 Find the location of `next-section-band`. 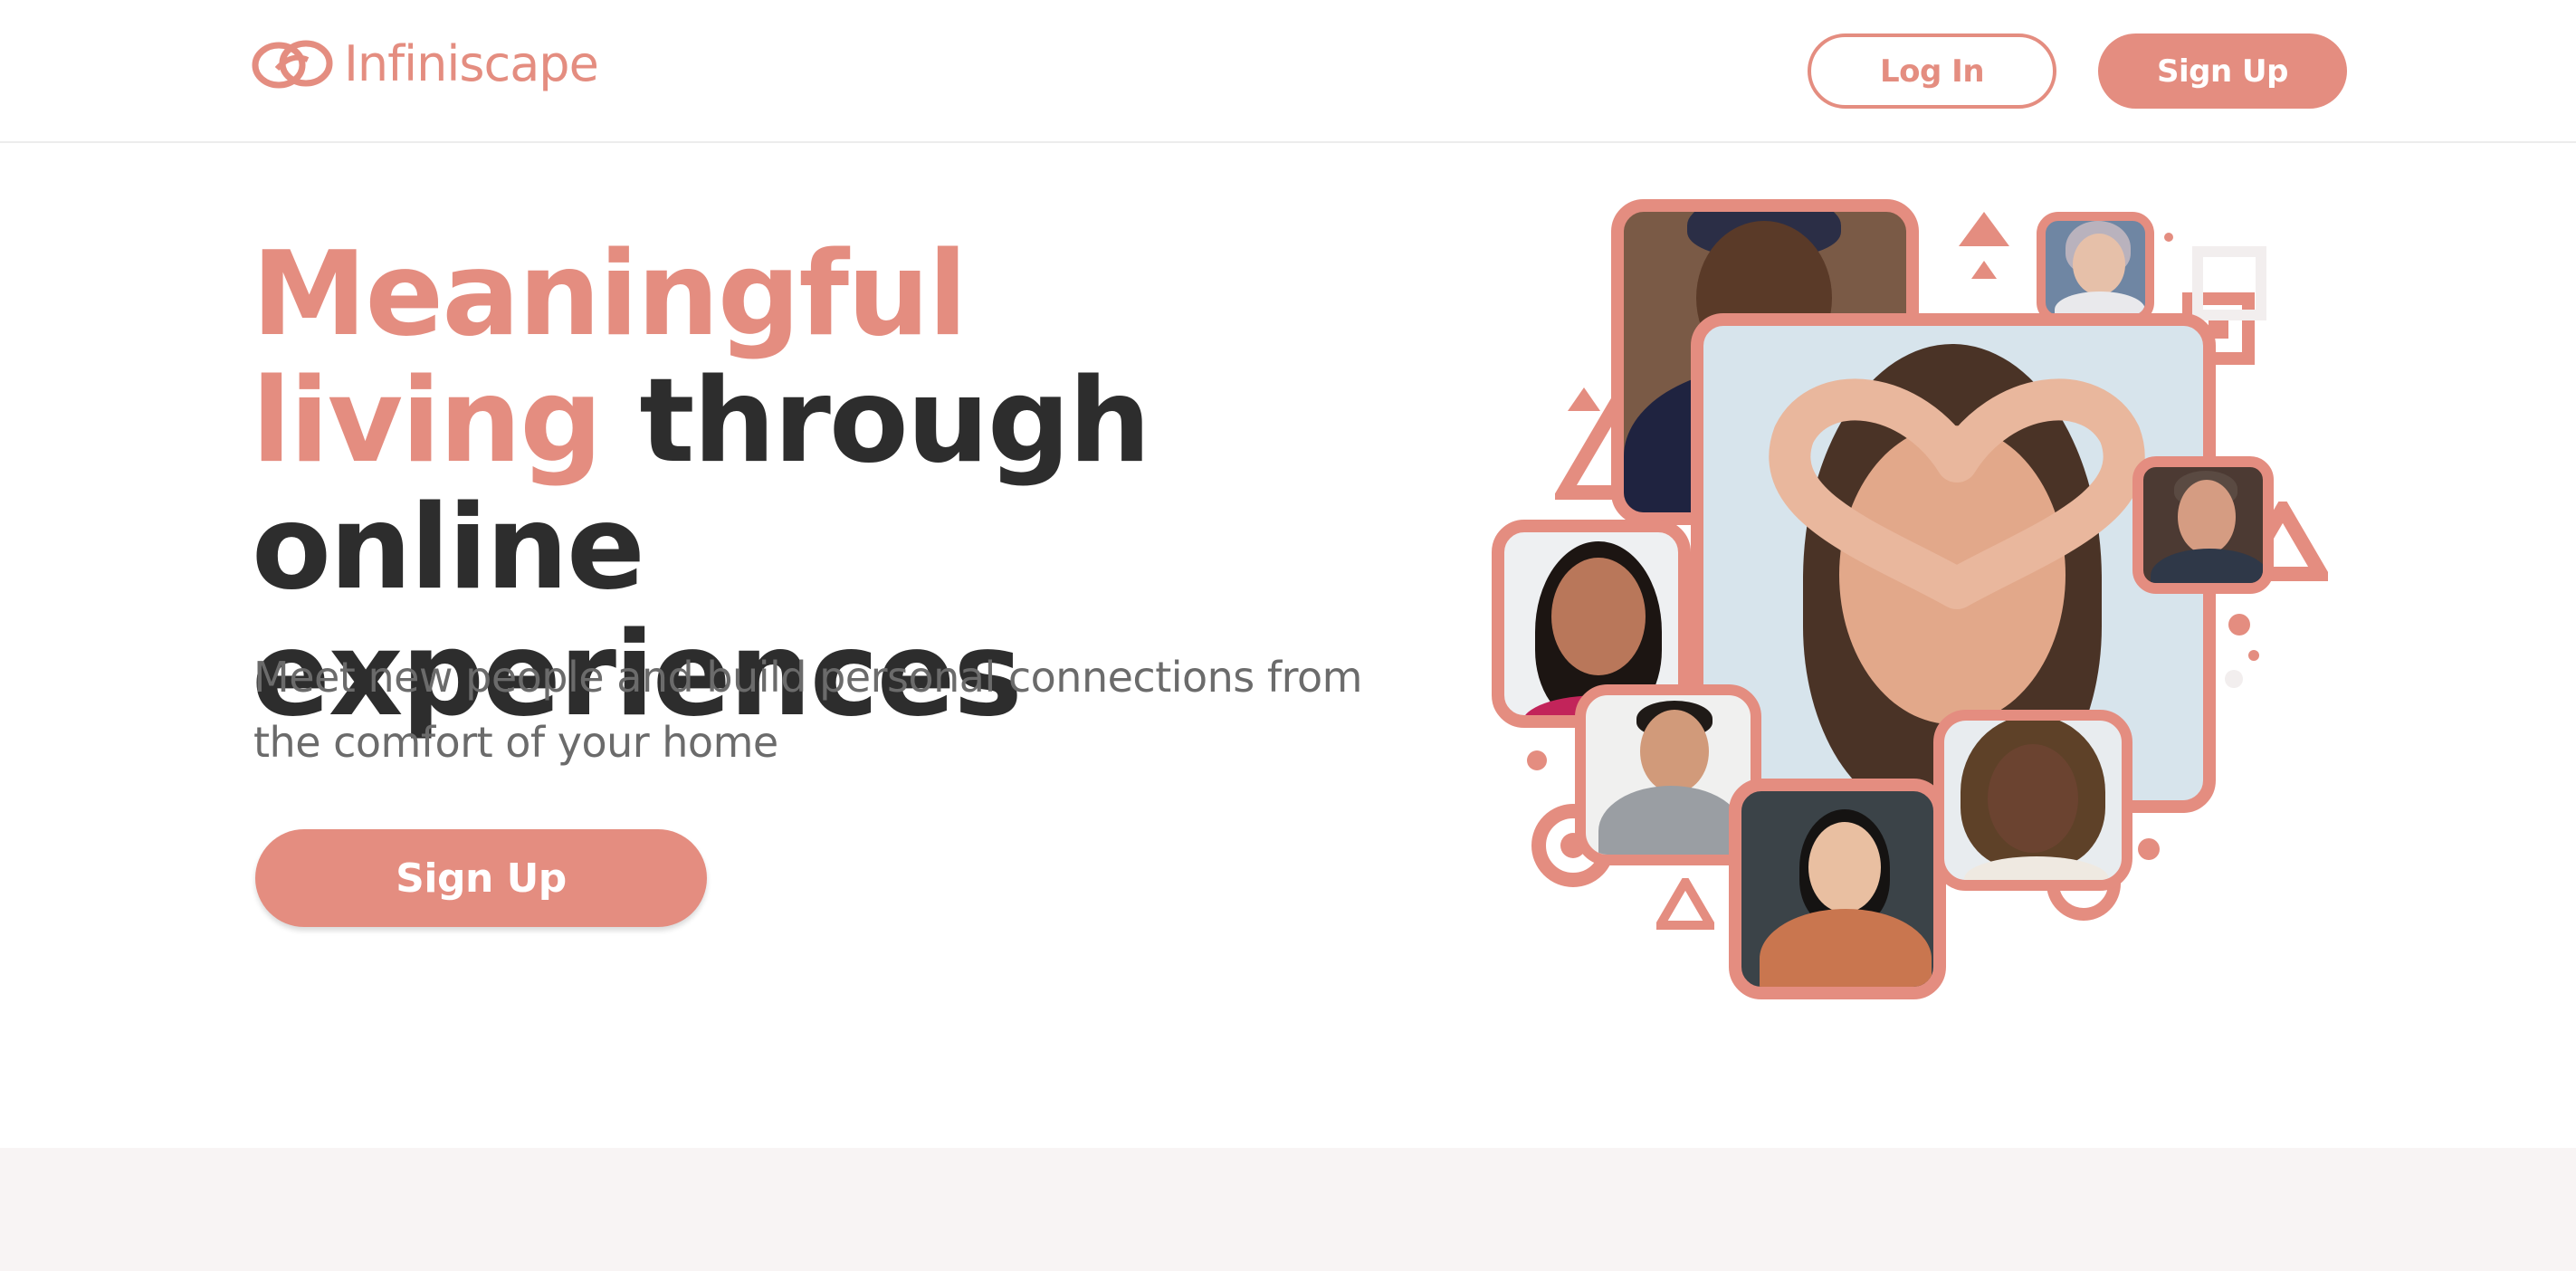

next-section-band is located at coordinates (1288, 1210).